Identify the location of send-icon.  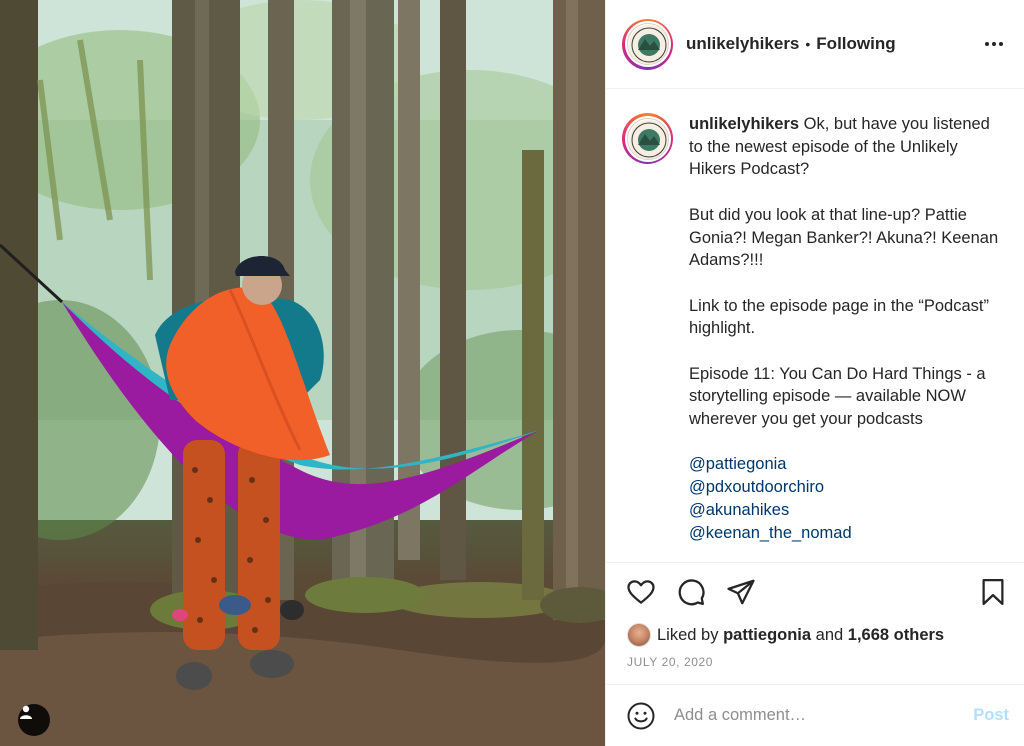
(741, 592).